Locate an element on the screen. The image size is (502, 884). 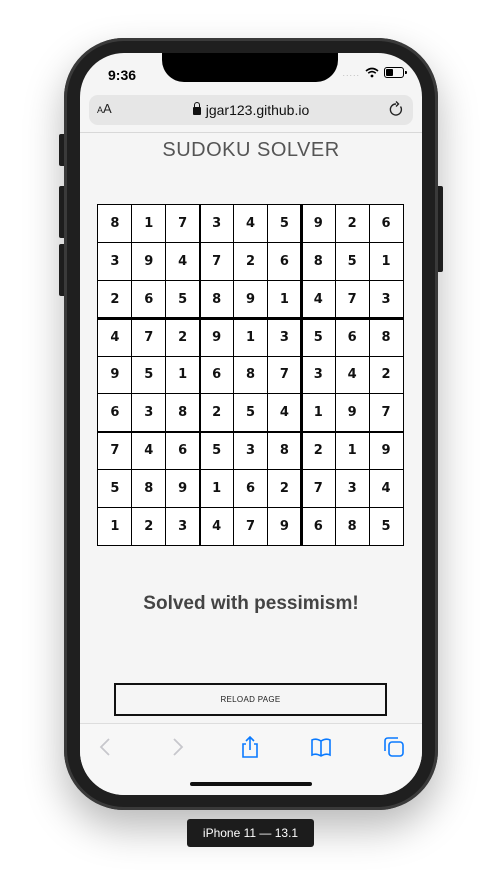
reload-icon is located at coordinates (396, 109).